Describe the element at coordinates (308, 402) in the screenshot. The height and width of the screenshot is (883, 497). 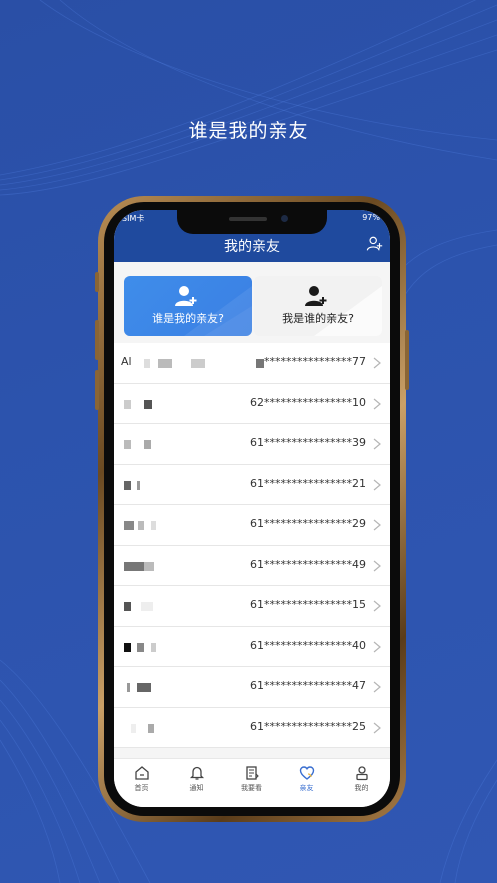
I see `contact-phone: 62****************10` at that location.